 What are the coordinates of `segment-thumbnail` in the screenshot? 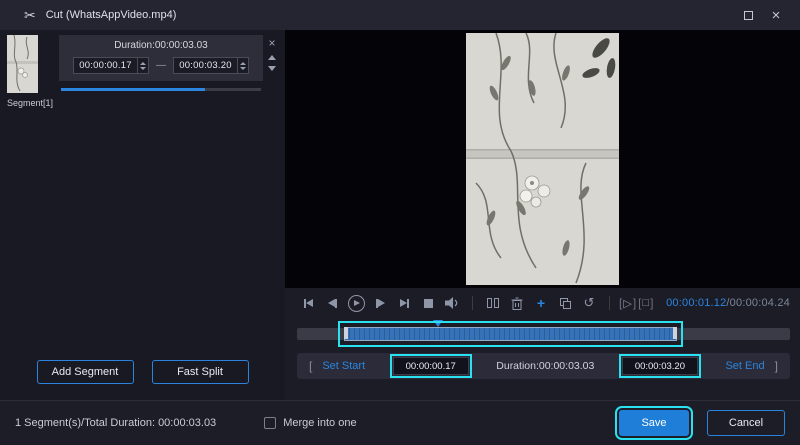 It's located at (22, 64).